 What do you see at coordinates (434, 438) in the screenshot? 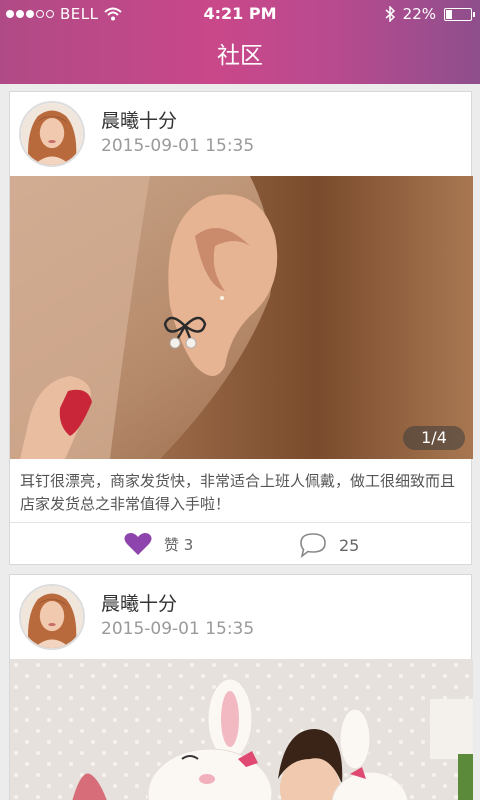
I see `photo-counter: 1/4` at bounding box center [434, 438].